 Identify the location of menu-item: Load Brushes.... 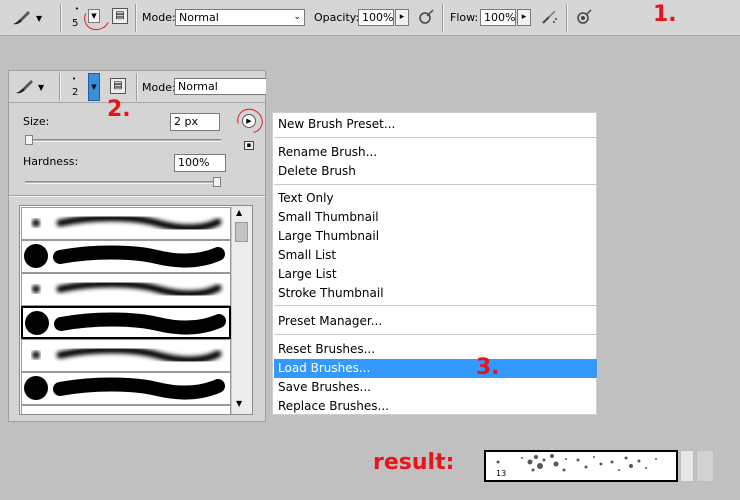
(435, 368).